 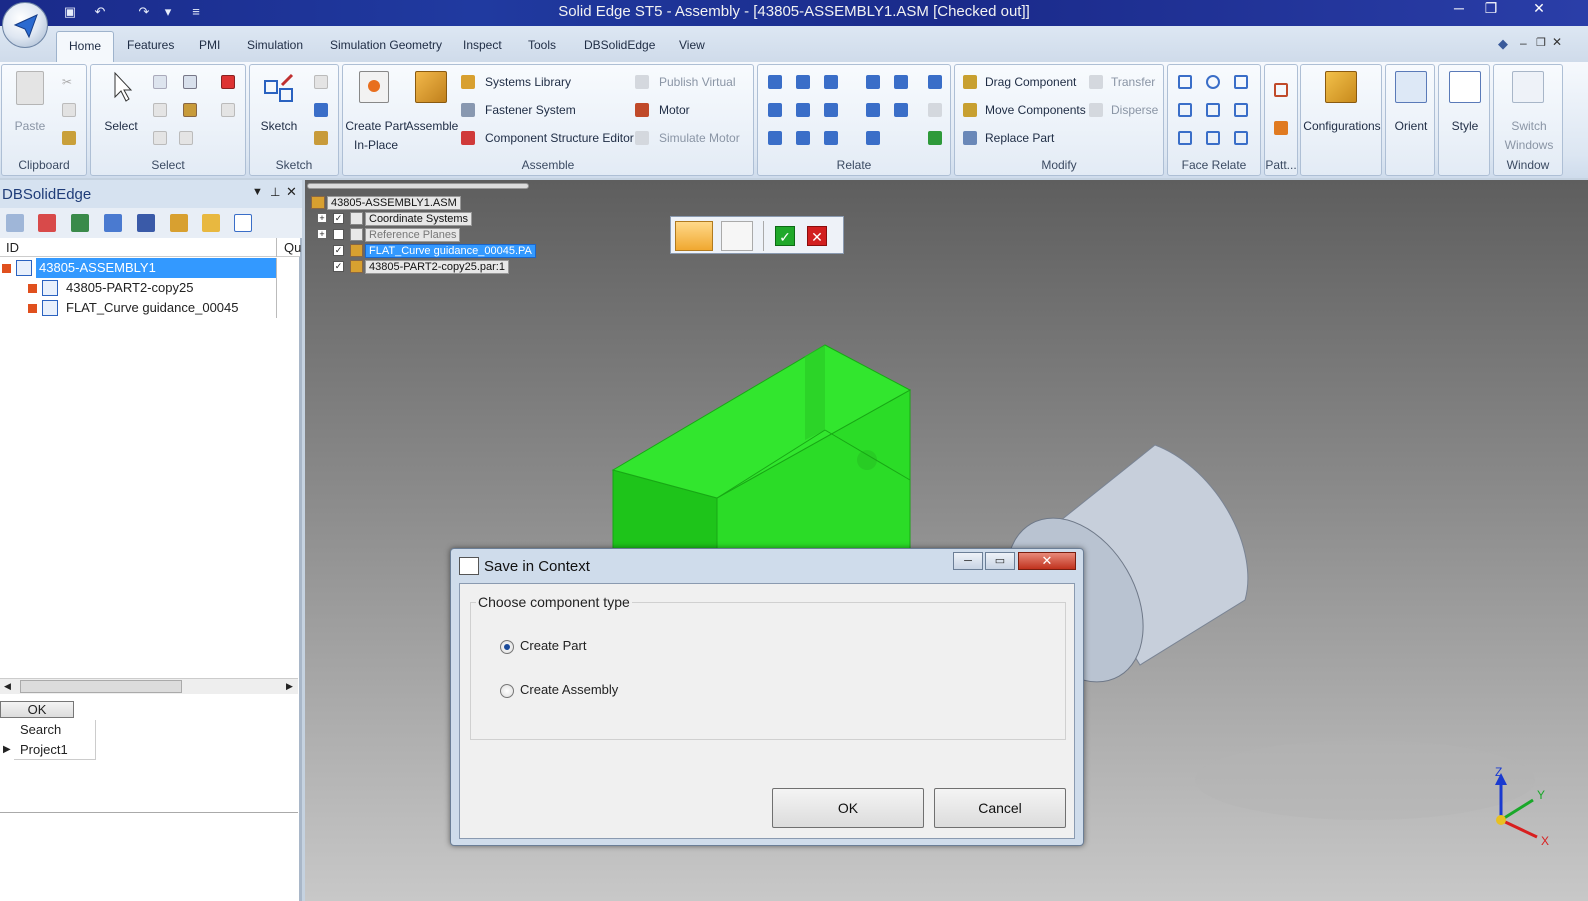 I want to click on create-assembly-label: Create Assembly, so click(x=569, y=689).